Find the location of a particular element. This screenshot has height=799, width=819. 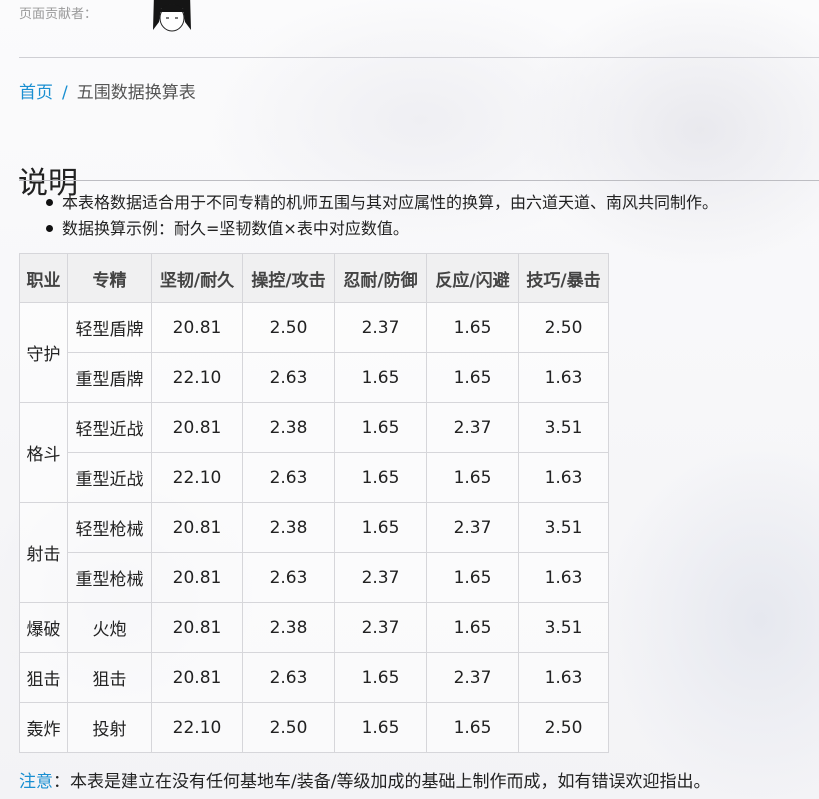

class-cell: 守护 is located at coordinates (43, 352).